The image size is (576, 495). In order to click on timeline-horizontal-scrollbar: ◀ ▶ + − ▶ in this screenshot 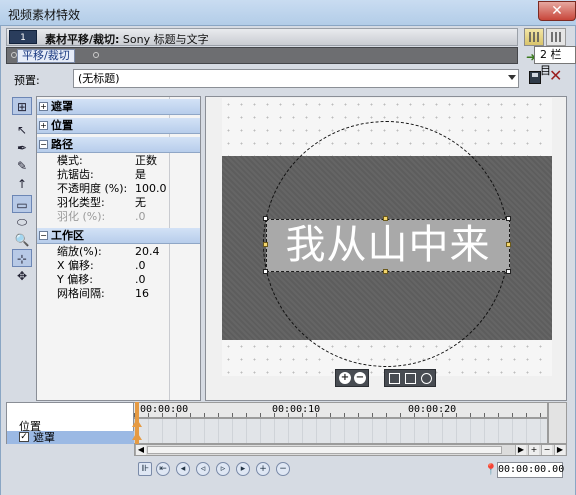, I will do `click(350, 450)`.